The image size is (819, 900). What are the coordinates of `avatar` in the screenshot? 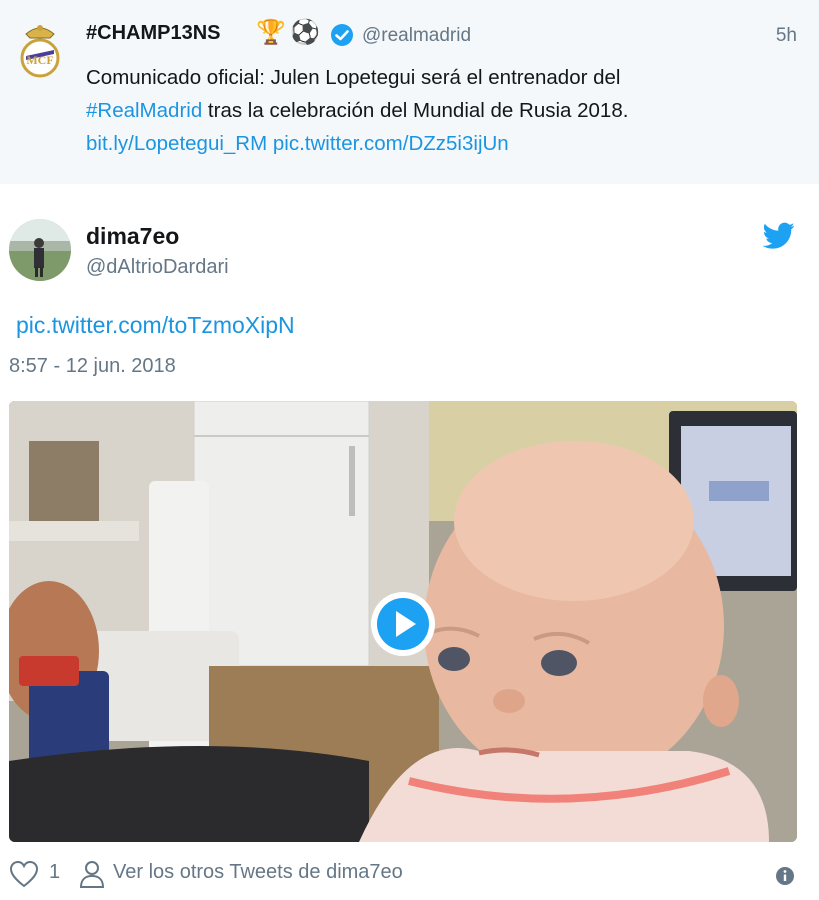 It's located at (40, 250).